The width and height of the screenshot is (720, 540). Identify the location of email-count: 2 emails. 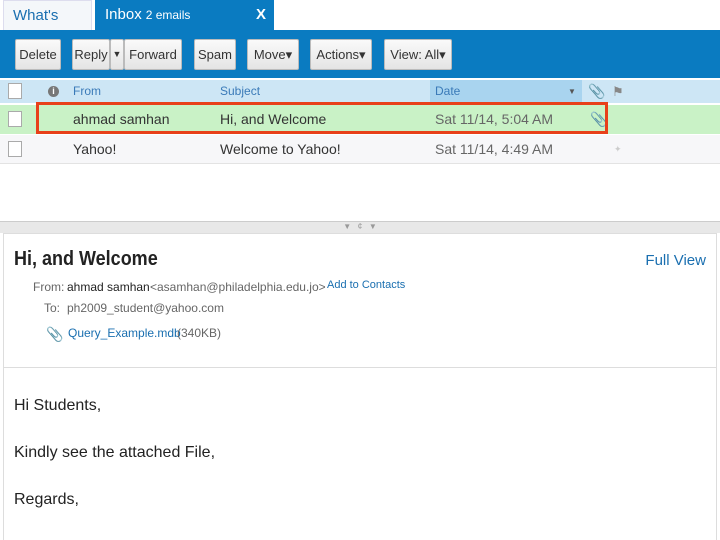
(168, 15).